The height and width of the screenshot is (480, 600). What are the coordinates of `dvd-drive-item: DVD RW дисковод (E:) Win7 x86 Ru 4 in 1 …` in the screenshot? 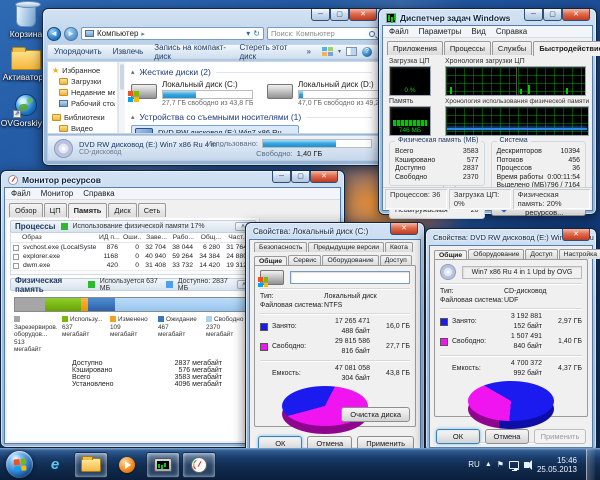 It's located at (215, 129).